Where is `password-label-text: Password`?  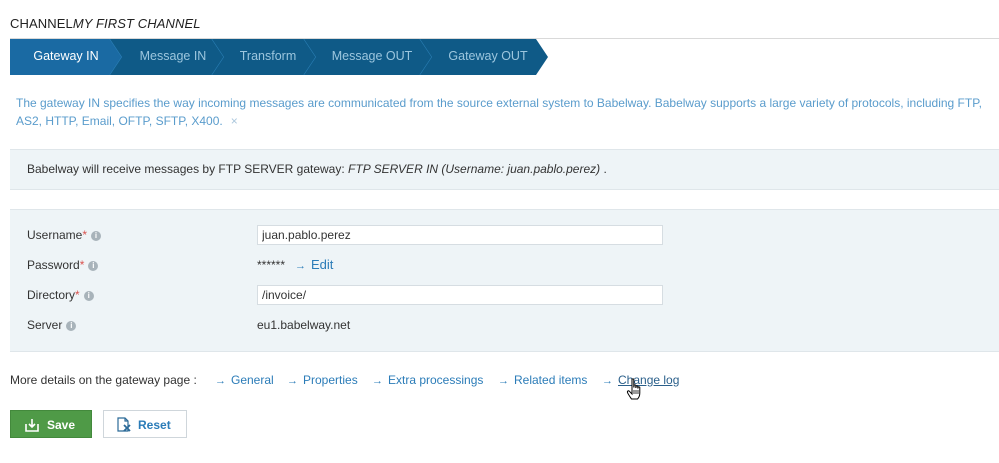
password-label-text: Password is located at coordinates (53, 265).